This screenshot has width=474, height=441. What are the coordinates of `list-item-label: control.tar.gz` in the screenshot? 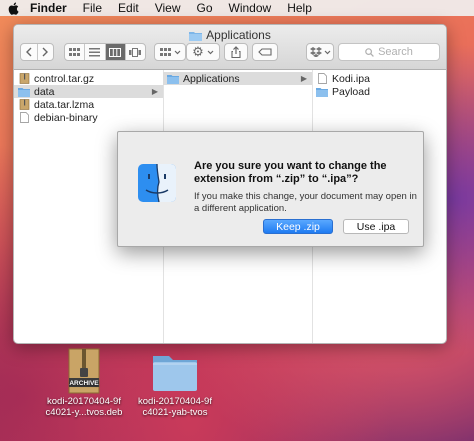 It's located at (64, 78).